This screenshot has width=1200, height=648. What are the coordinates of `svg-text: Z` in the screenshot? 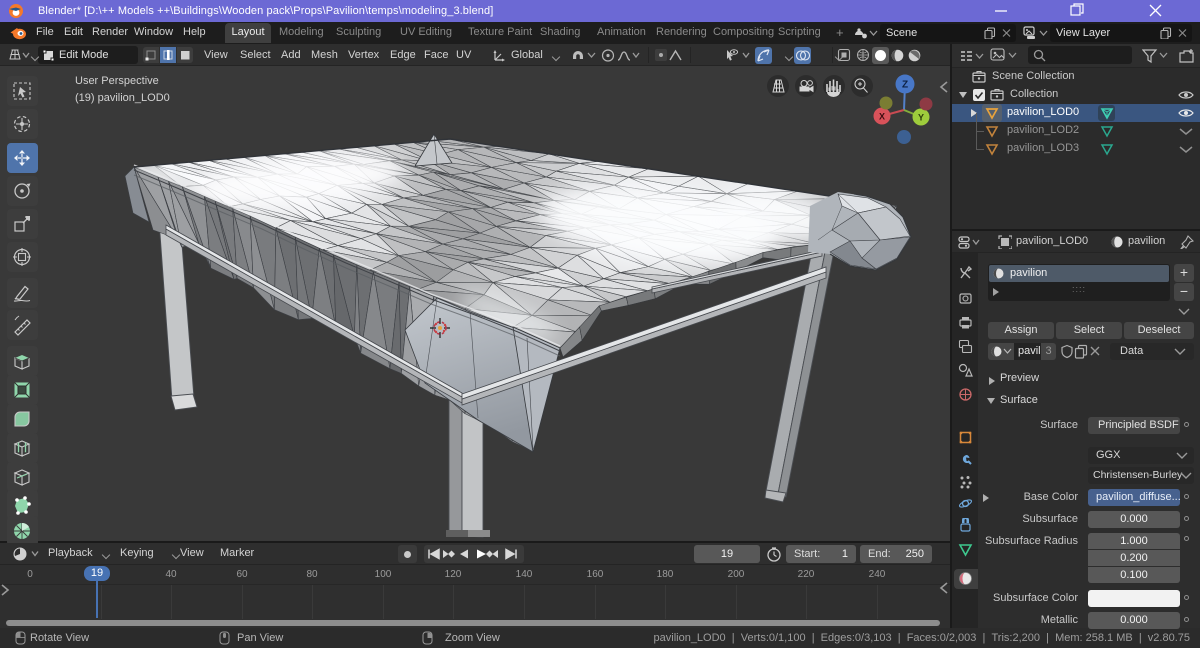 It's located at (905, 85).